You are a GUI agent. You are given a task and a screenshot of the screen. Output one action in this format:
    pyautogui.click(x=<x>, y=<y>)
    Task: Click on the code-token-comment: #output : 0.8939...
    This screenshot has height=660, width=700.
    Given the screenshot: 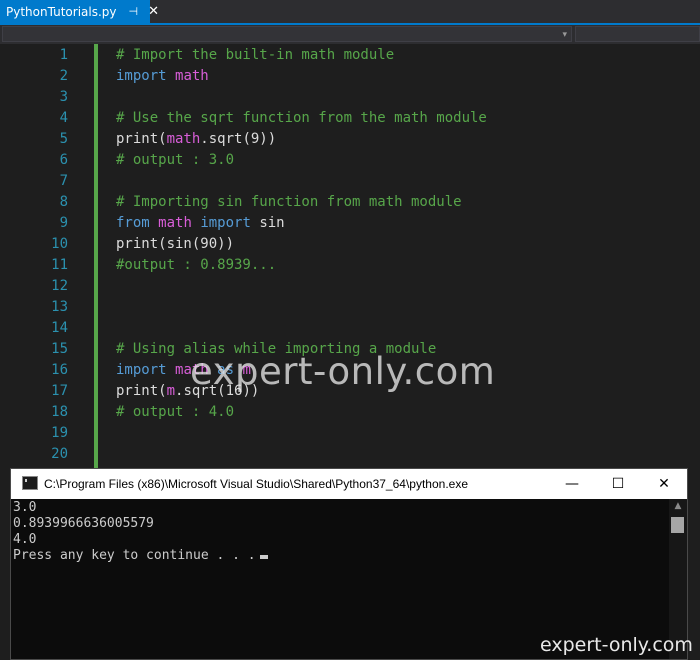 What is the action you would take?
    pyautogui.click(x=196, y=265)
    